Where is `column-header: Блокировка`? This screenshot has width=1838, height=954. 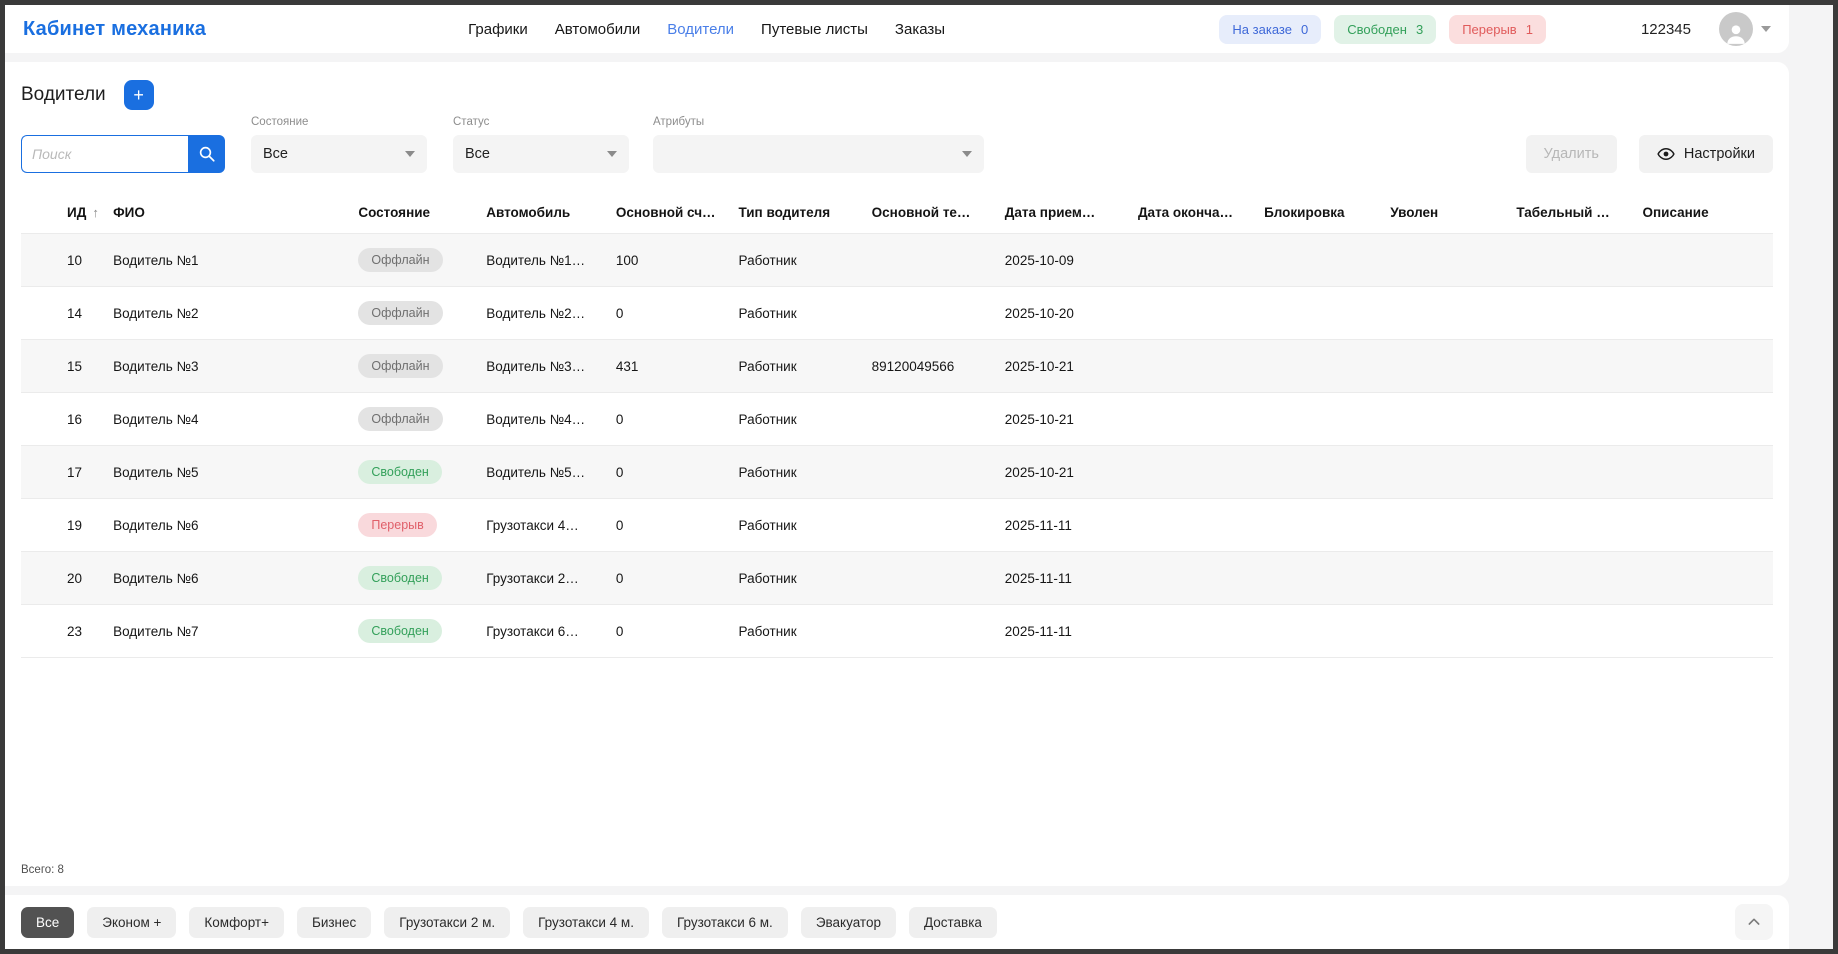 column-header: Блокировка is located at coordinates (1319, 213).